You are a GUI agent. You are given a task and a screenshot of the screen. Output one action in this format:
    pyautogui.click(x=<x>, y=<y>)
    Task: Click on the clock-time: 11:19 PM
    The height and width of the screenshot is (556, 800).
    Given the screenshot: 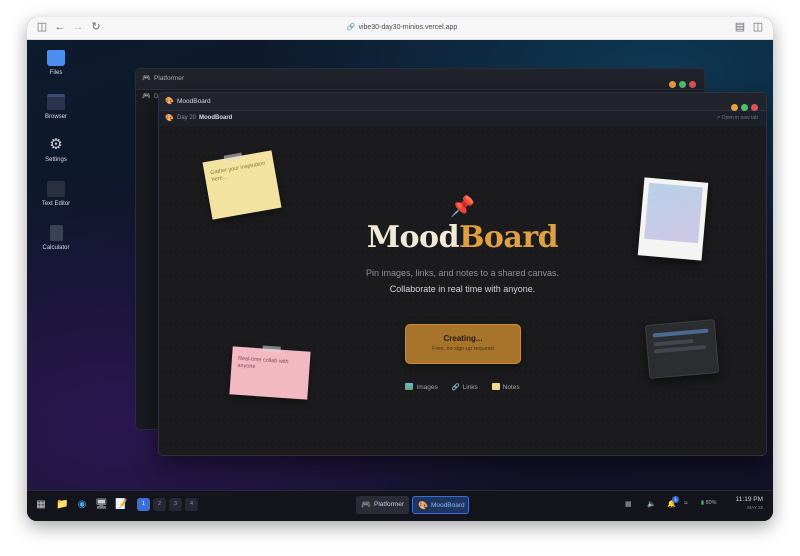 What is the action you would take?
    pyautogui.click(x=749, y=499)
    